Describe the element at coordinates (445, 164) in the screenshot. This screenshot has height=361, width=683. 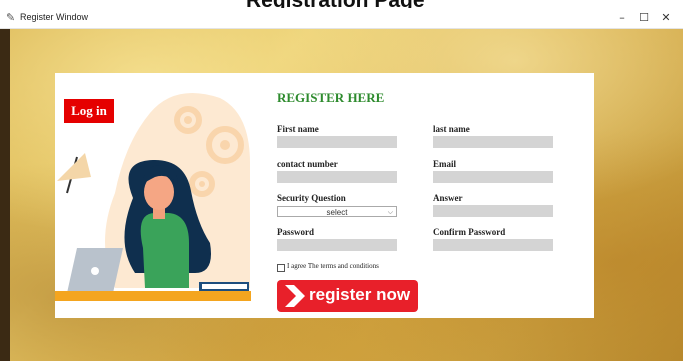
I see `email-label: Email` at that location.